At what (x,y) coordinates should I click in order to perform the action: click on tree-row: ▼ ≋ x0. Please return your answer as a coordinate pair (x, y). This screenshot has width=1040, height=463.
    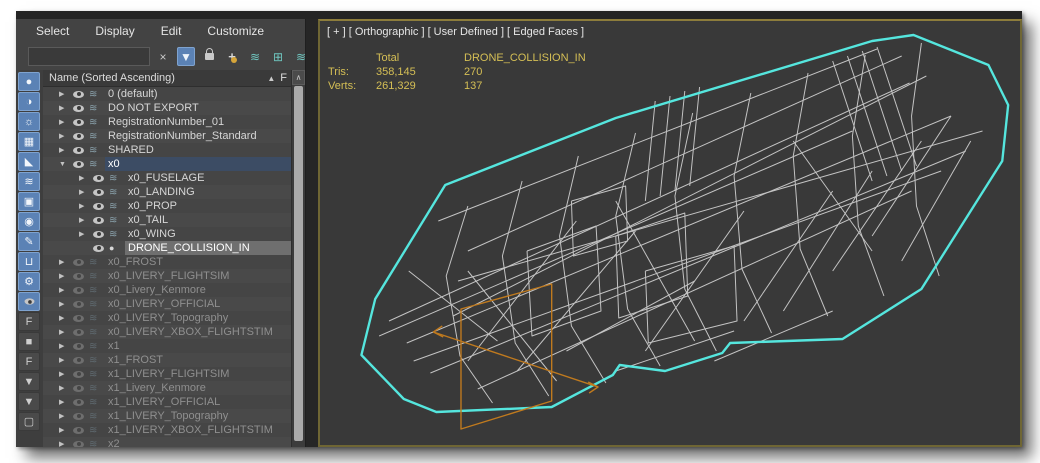
    Looking at the image, I should click on (167, 164).